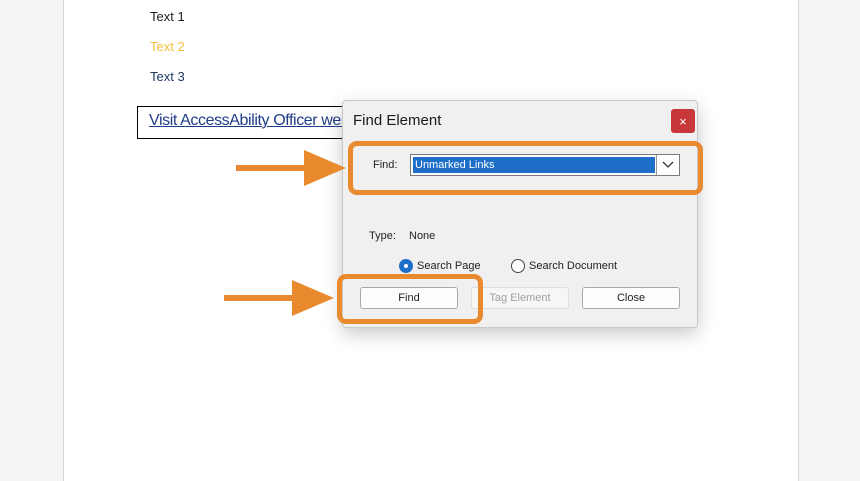  I want to click on text-line-3: Text 3, so click(167, 76).